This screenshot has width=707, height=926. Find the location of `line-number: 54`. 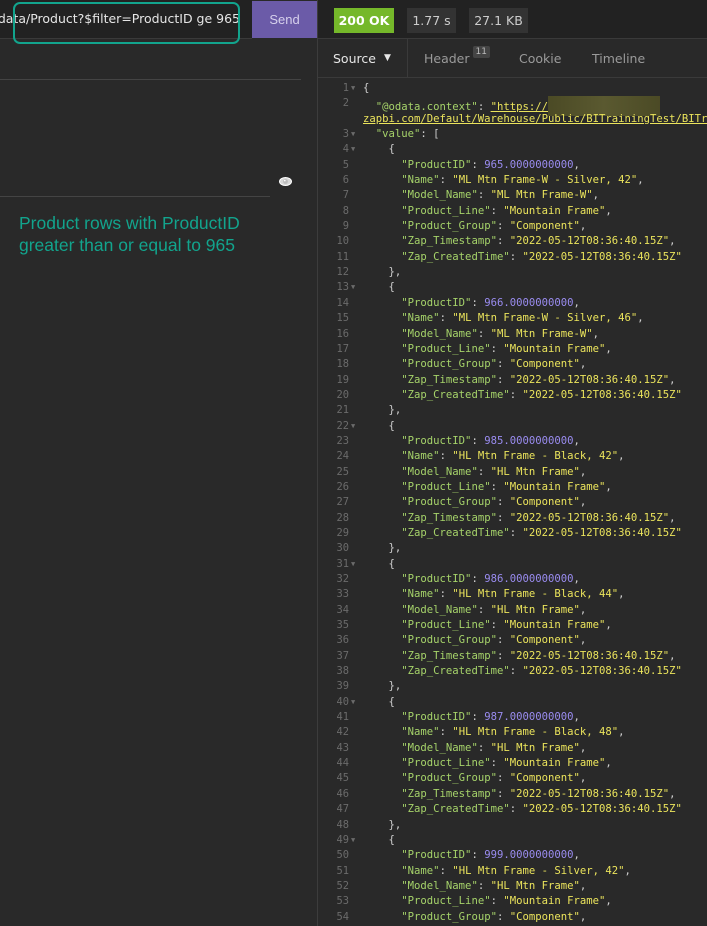

line-number: 54 is located at coordinates (342, 916).